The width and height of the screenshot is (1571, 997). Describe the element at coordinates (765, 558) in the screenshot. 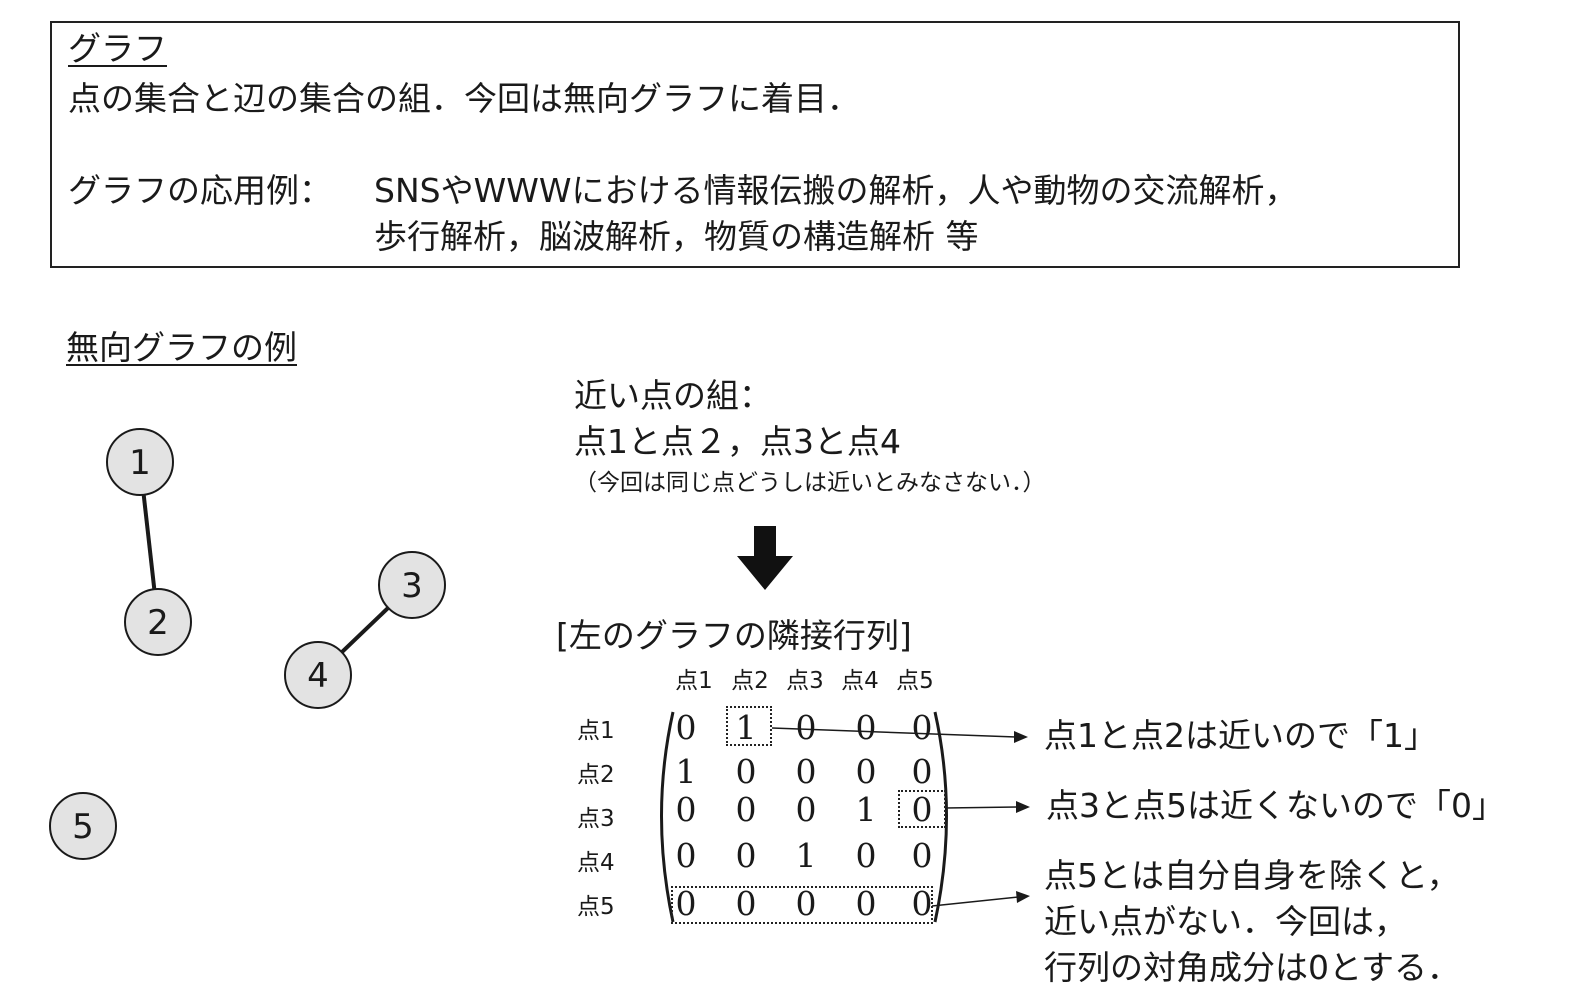

I see `down-arrow-icon` at that location.